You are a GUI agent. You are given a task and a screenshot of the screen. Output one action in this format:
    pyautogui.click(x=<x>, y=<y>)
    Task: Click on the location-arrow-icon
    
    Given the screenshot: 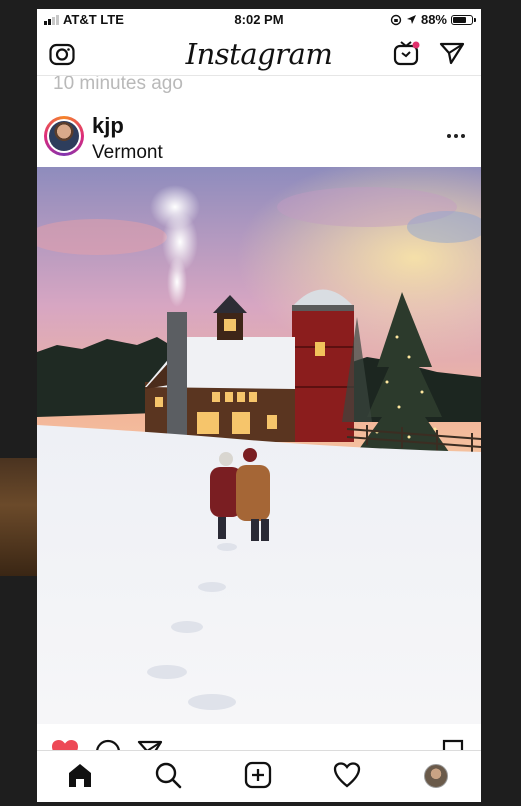 What is the action you would take?
    pyautogui.click(x=411, y=19)
    